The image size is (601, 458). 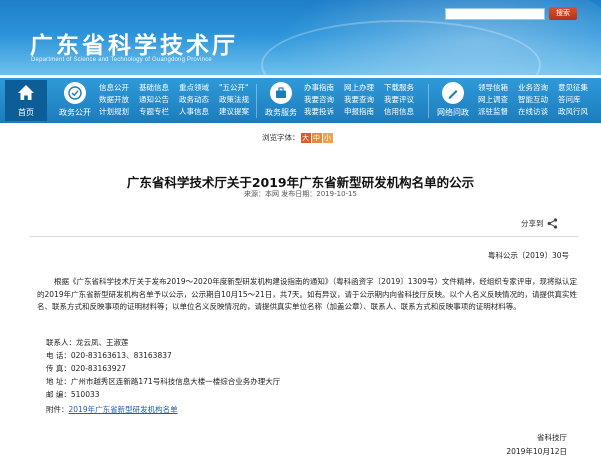 What do you see at coordinates (327, 138) in the screenshot?
I see `font-size-small-button: 小` at bounding box center [327, 138].